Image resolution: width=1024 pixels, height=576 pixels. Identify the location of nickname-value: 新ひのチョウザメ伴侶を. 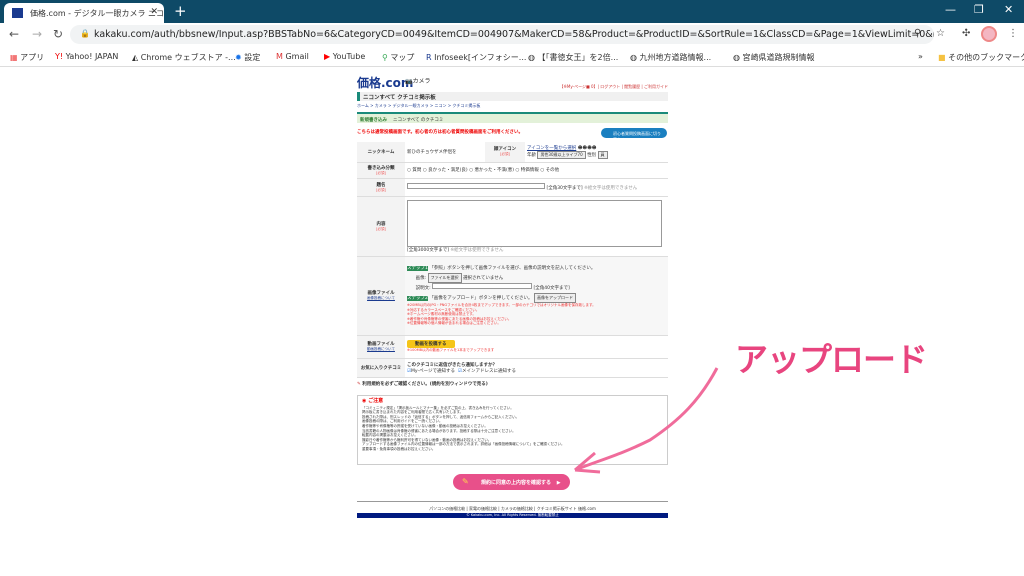
(445, 152).